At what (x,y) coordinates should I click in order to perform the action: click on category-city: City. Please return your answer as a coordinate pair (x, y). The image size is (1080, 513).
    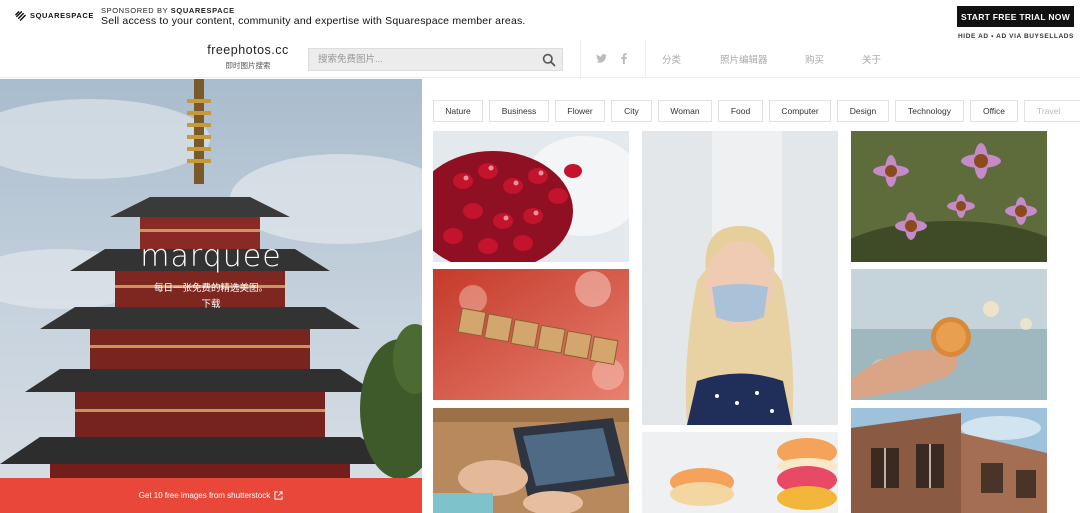
    Looking at the image, I should click on (631, 111).